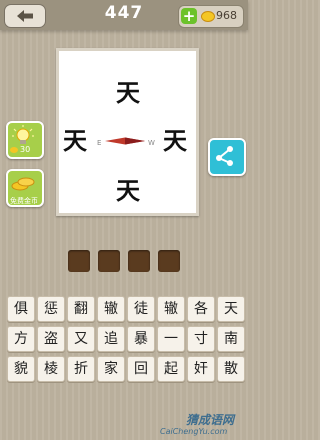 This screenshot has height=440, width=320. Describe the element at coordinates (201, 309) in the screenshot. I see `char-tile: 各` at that location.